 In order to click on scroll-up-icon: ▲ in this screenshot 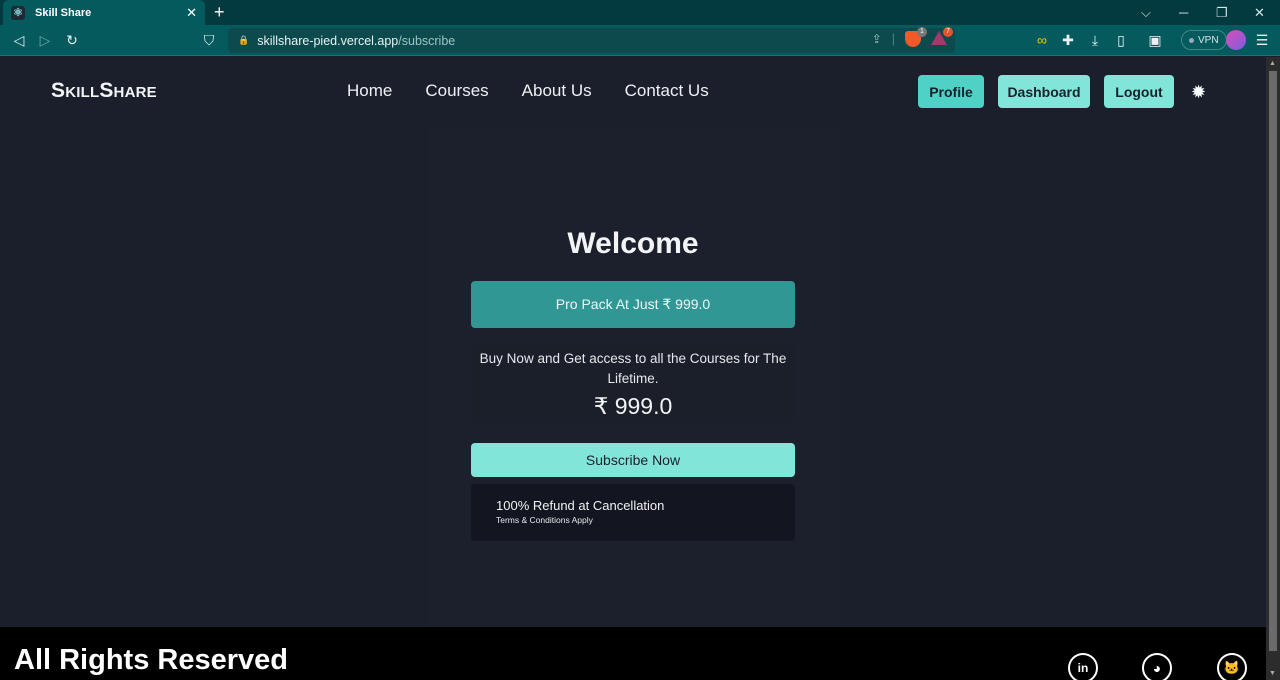, I will do `click(1272, 63)`.